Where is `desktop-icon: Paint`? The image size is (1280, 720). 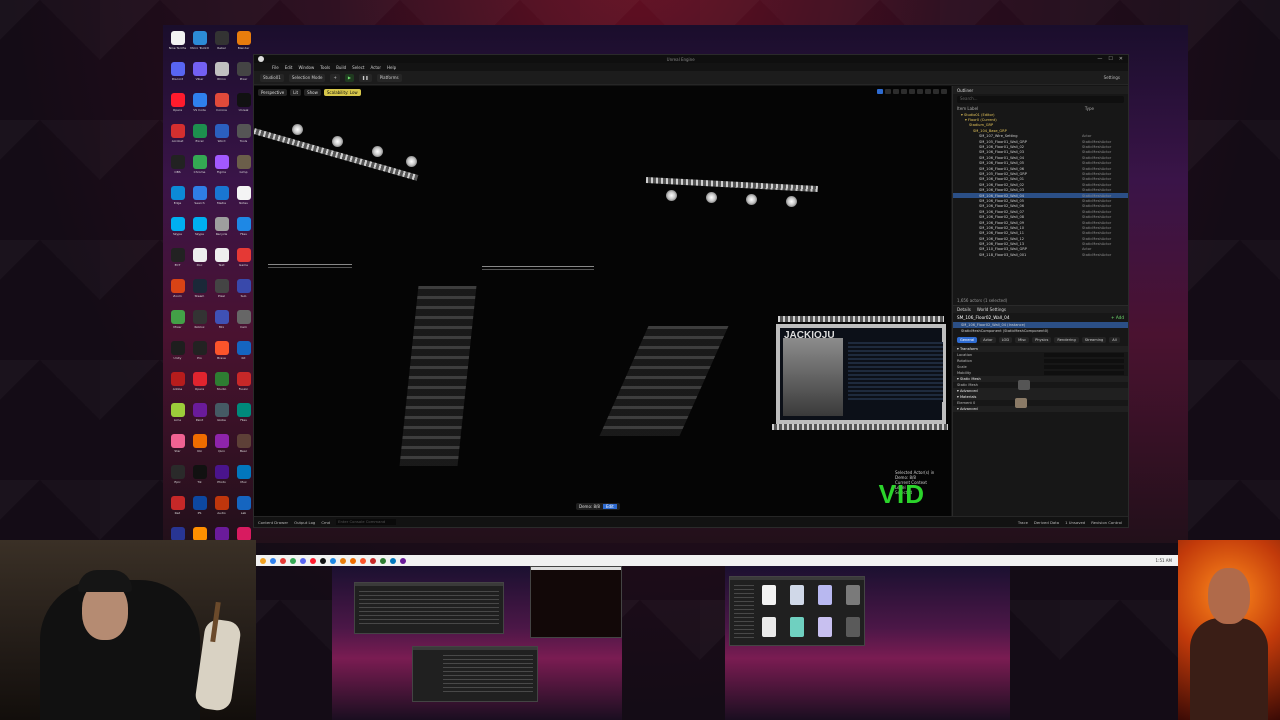 desktop-icon: Paint is located at coordinates (199, 415).